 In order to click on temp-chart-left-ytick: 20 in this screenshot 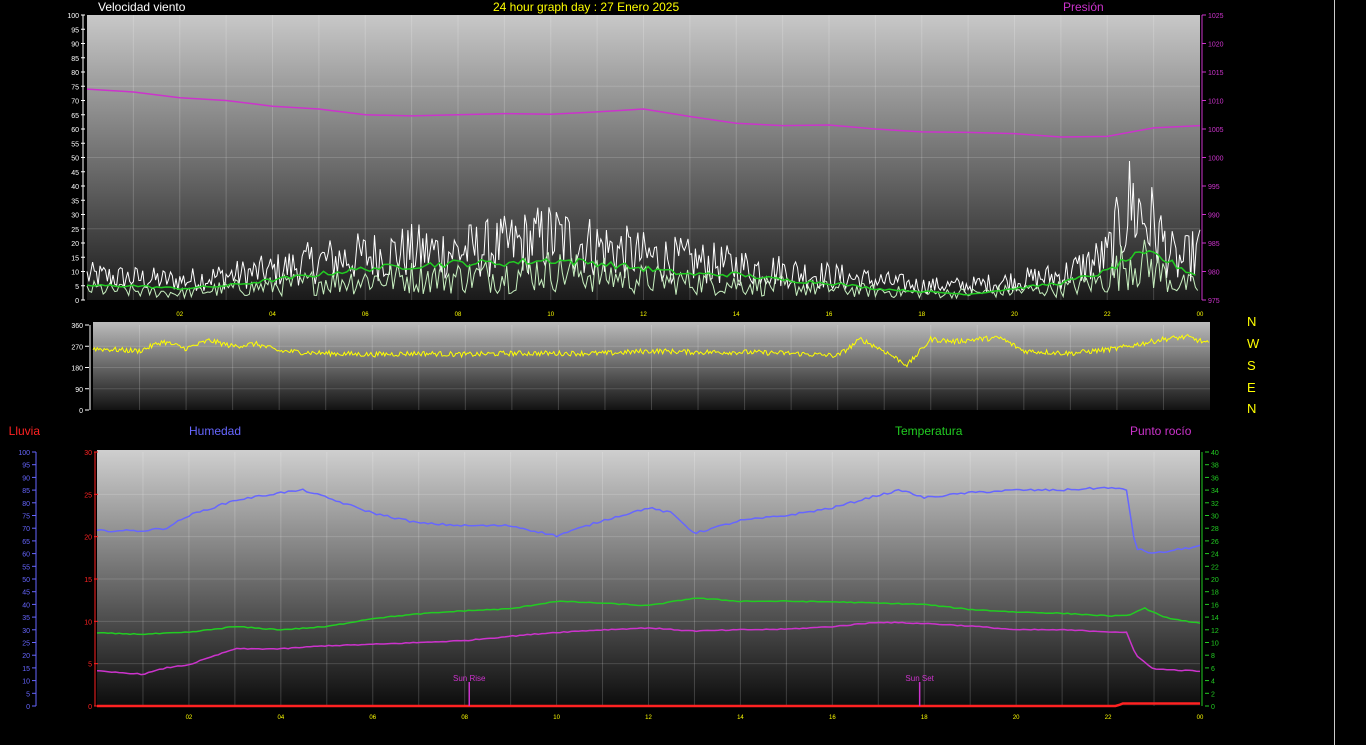, I will do `click(88, 538)`.